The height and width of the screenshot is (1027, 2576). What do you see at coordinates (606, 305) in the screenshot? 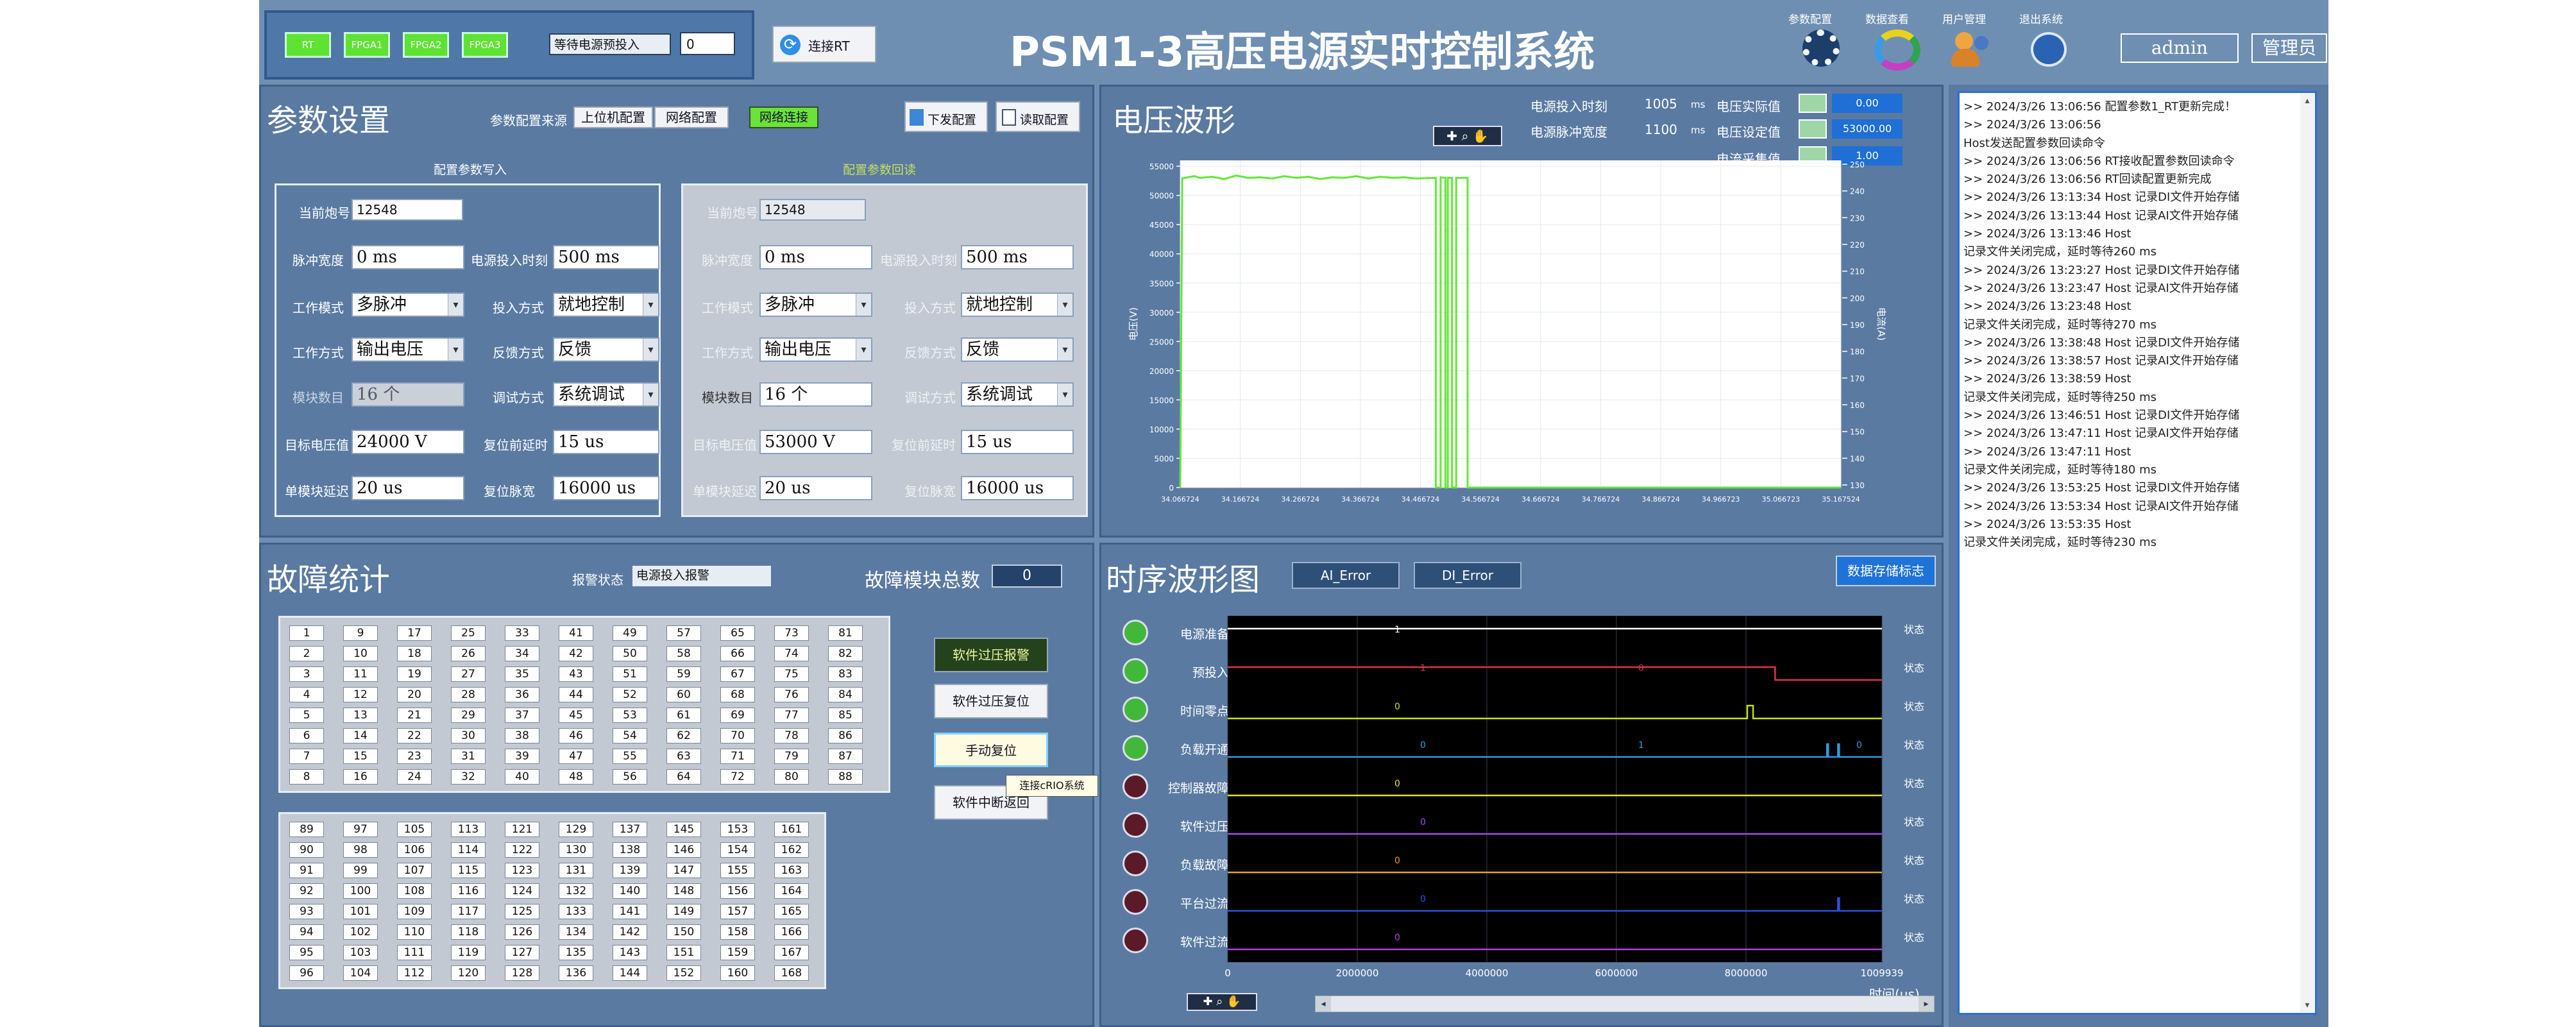
I see `input-mode-select: 就地控制 ▾` at bounding box center [606, 305].